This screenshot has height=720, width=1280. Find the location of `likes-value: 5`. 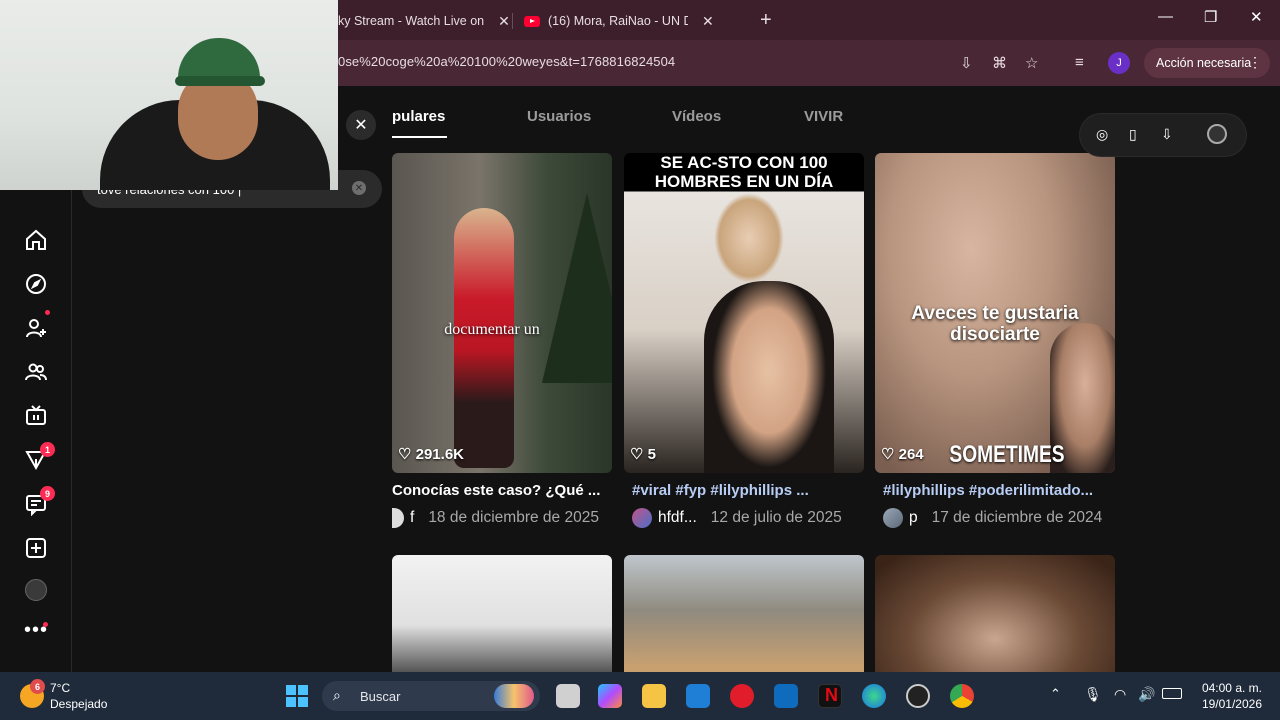

likes-value: 5 is located at coordinates (651, 454).